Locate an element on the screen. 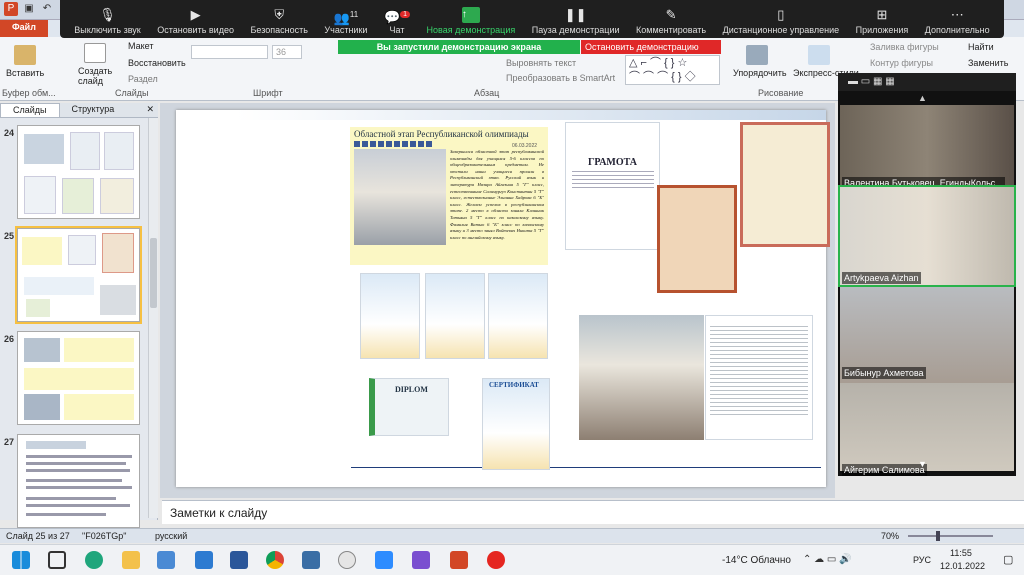 This screenshot has height=575, width=1024. powerpoint-icon is located at coordinates (459, 560).